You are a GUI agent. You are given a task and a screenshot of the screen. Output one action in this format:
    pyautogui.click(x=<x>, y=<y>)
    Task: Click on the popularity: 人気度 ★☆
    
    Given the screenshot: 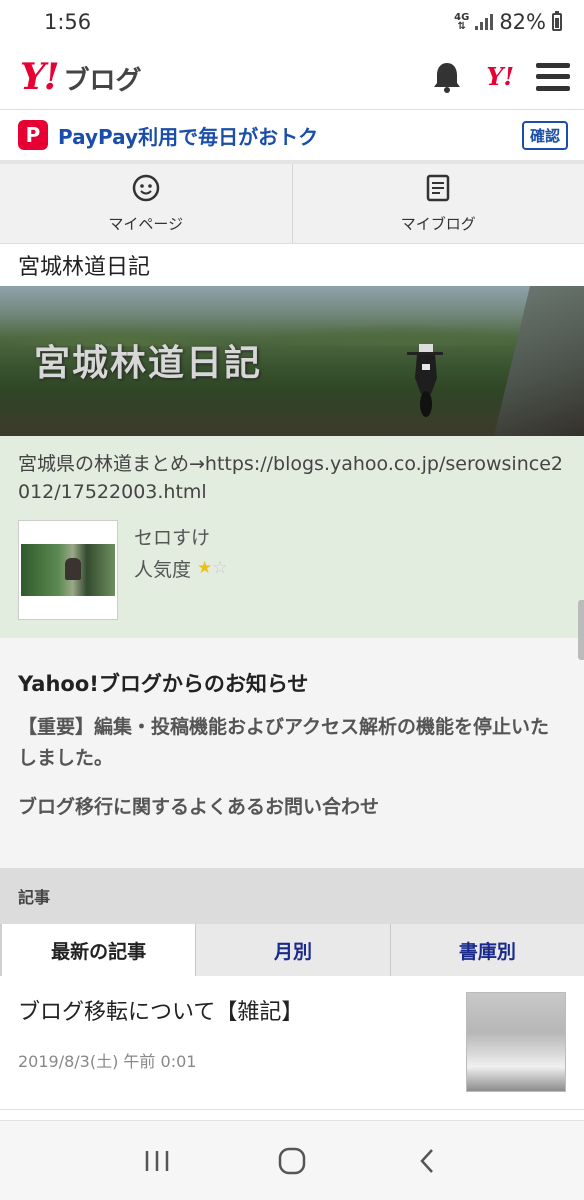 What is the action you would take?
    pyautogui.click(x=181, y=568)
    